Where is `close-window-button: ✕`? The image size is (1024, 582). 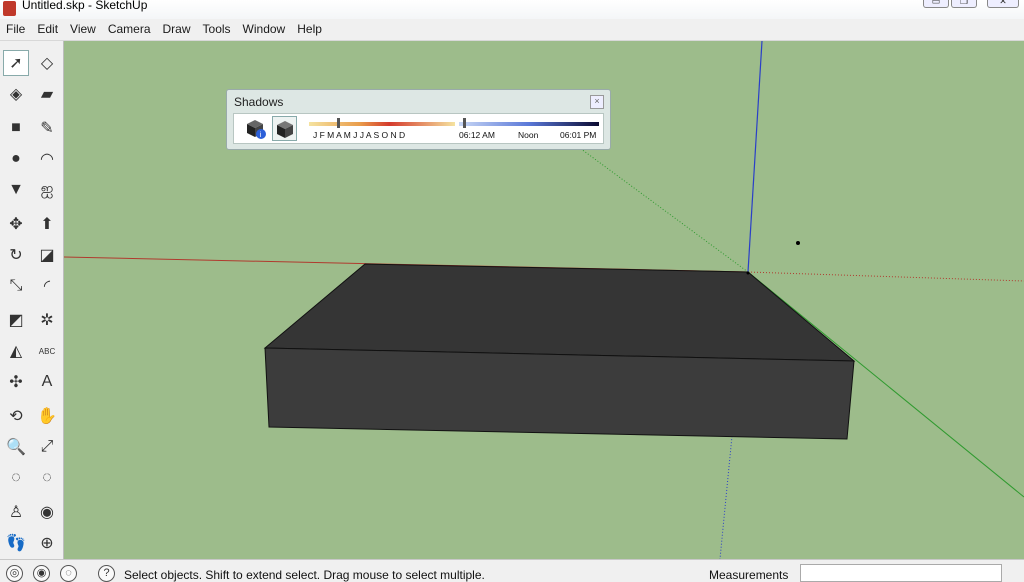 close-window-button: ✕ is located at coordinates (1003, 4).